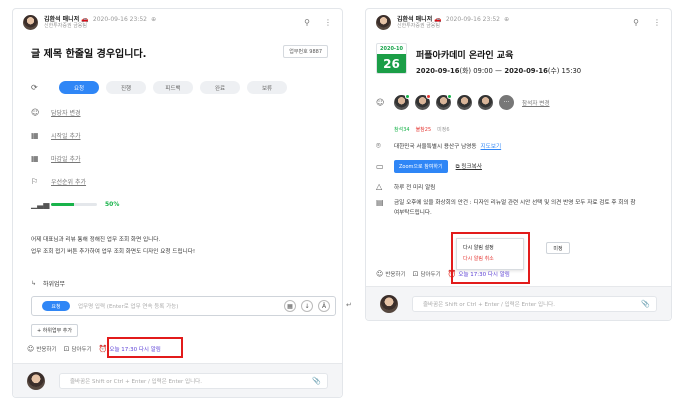  Describe the element at coordinates (378, 145) in the screenshot. I see `location-pin-icon: ⌾` at that location.